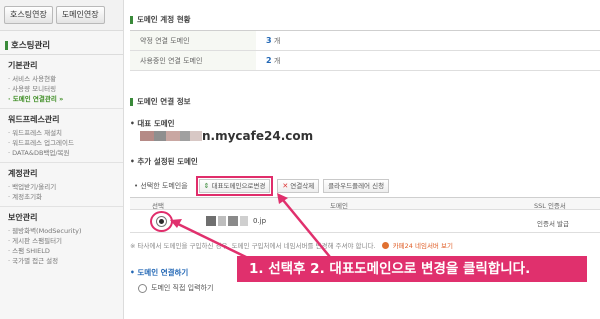 This screenshot has width=600, height=319. Describe the element at coordinates (306, 228) in the screenshot. I see `arrow-to-button` at that location.